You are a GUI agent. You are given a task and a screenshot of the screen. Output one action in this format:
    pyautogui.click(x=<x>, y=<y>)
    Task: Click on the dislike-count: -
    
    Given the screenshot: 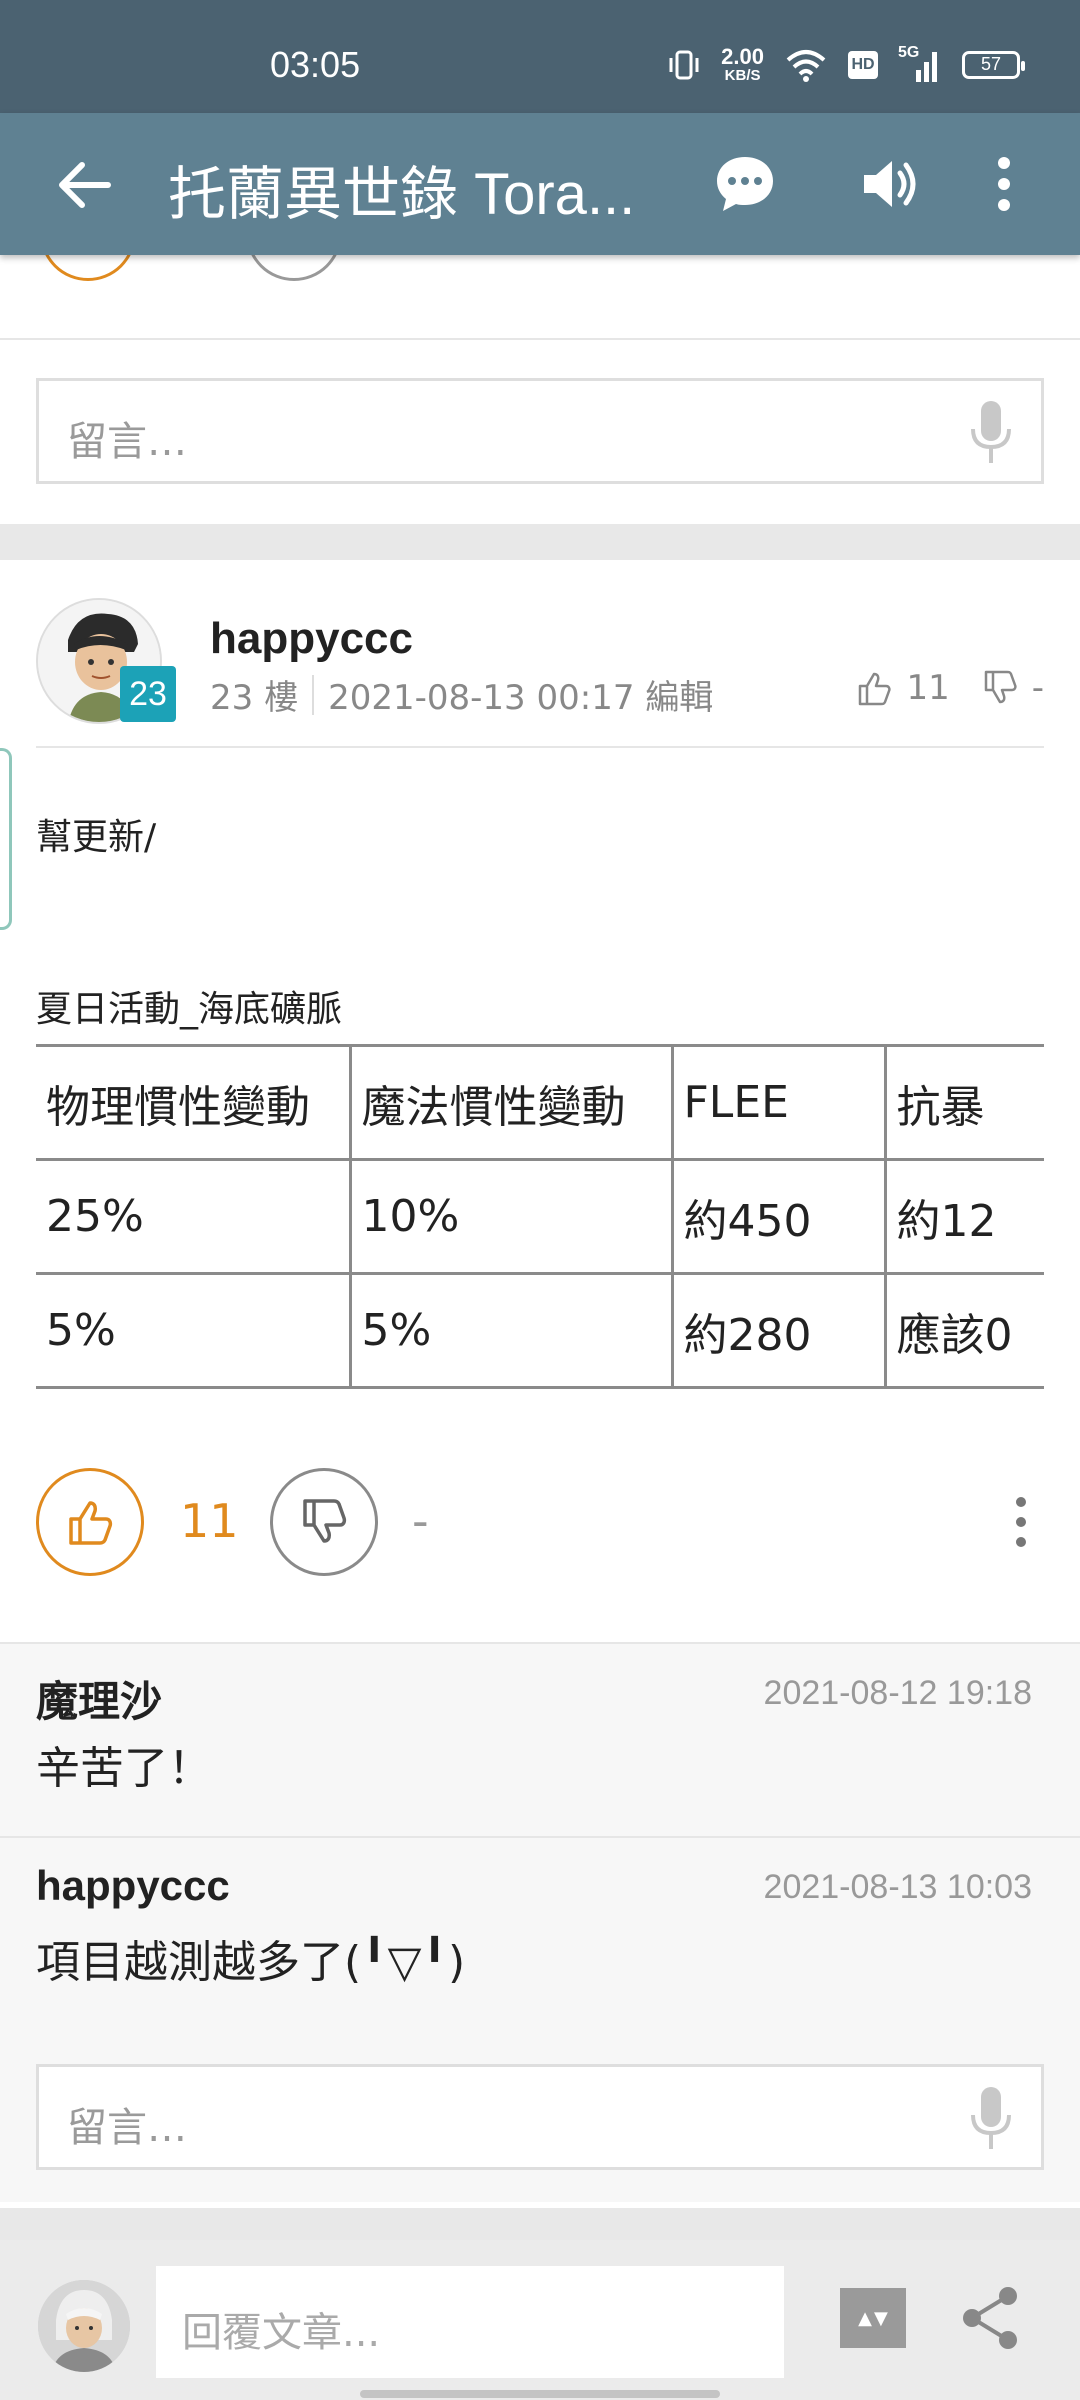 What is the action you would take?
    pyautogui.click(x=420, y=1521)
    